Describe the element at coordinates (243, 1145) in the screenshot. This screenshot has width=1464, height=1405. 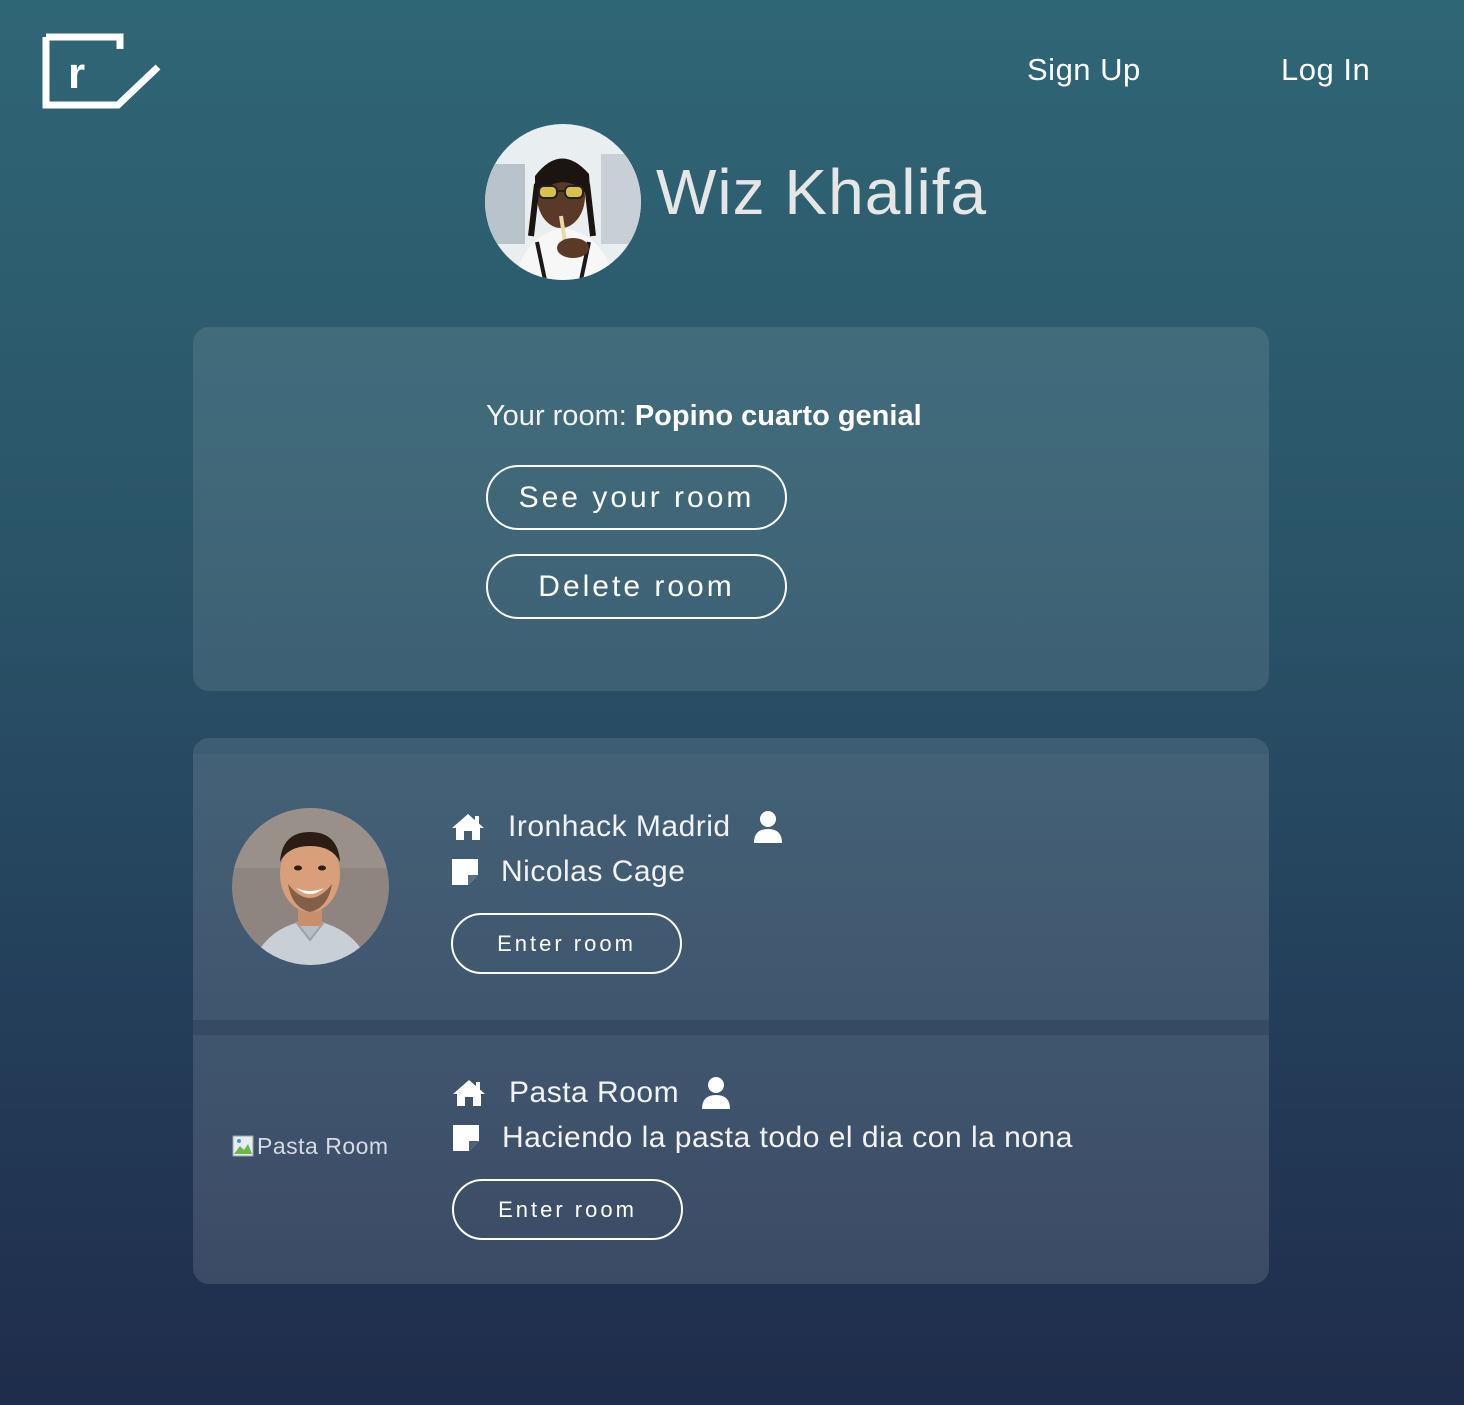
I see `broken-image-icon` at that location.